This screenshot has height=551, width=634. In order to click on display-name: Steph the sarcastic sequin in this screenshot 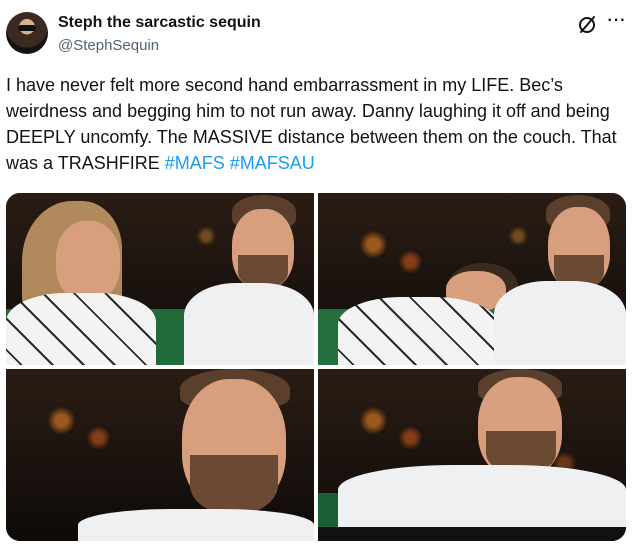, I will do `click(159, 23)`.